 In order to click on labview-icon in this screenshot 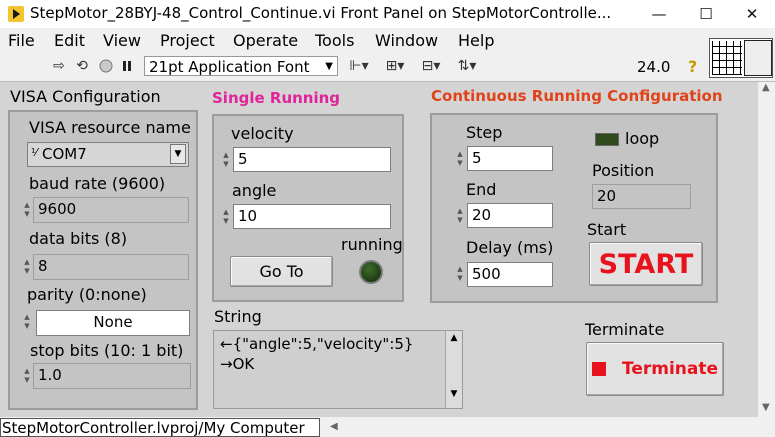, I will do `click(16, 14)`.